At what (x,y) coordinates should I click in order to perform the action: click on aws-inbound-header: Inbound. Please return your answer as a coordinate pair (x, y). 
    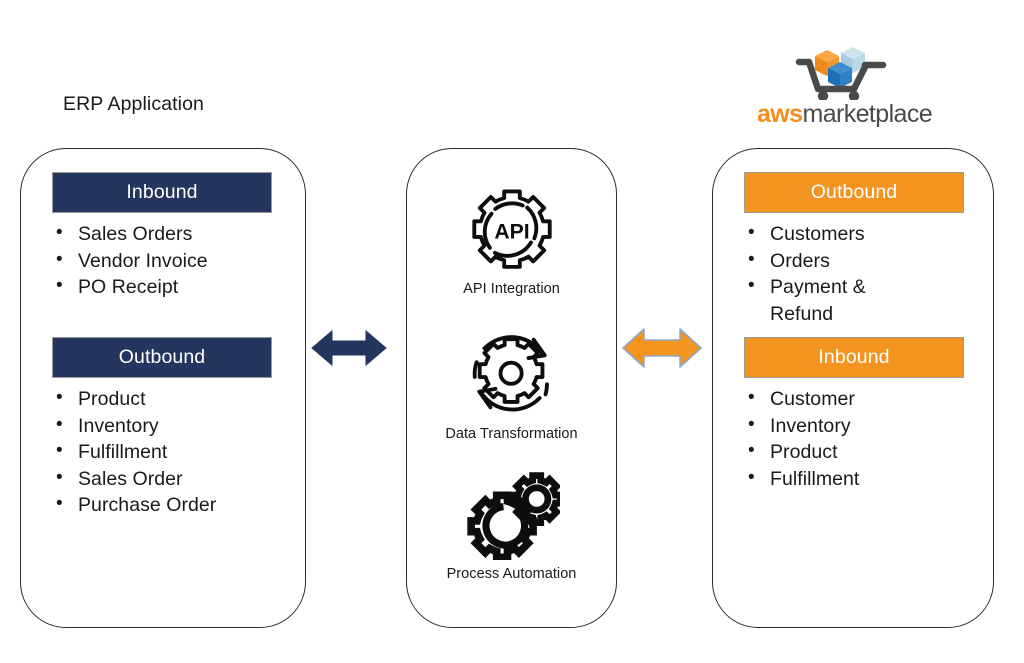
    Looking at the image, I should click on (854, 357).